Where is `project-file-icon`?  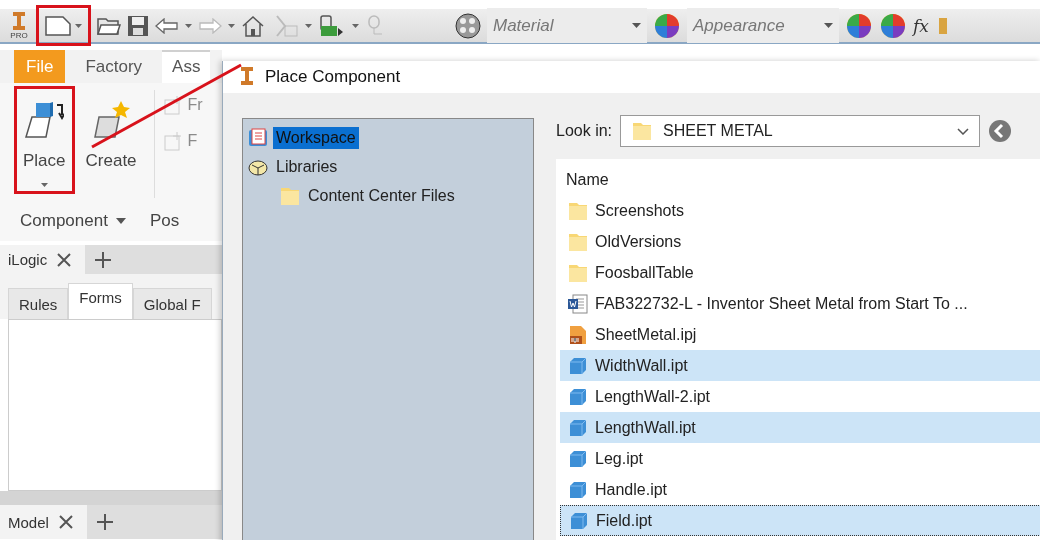
project-file-icon is located at coordinates (578, 334).